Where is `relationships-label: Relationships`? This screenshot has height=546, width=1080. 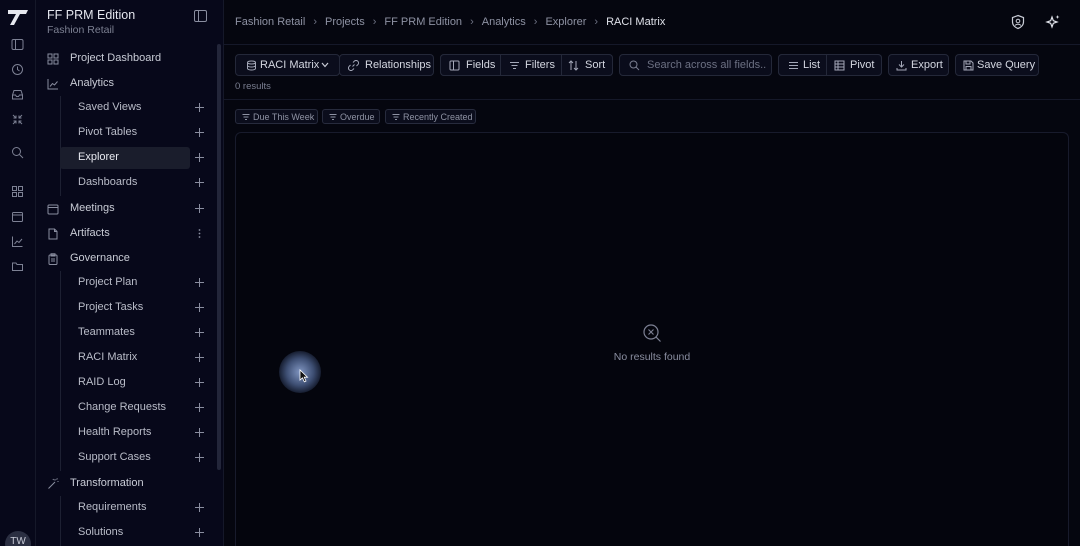
relationships-label: Relationships is located at coordinates (398, 65).